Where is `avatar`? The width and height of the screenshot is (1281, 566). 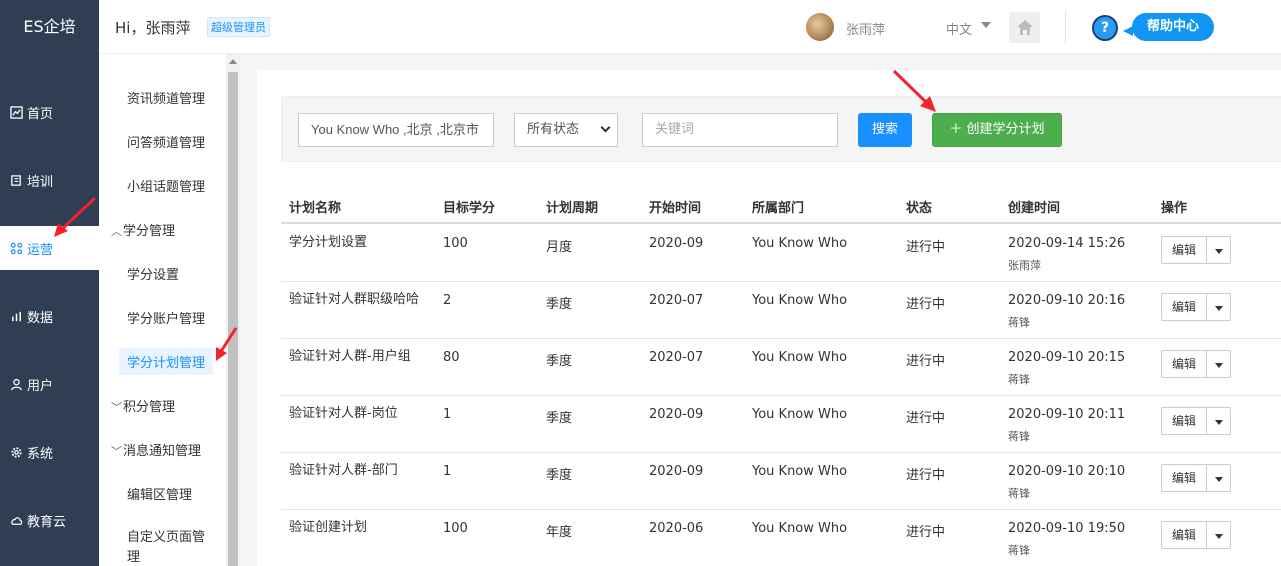
avatar is located at coordinates (820, 27).